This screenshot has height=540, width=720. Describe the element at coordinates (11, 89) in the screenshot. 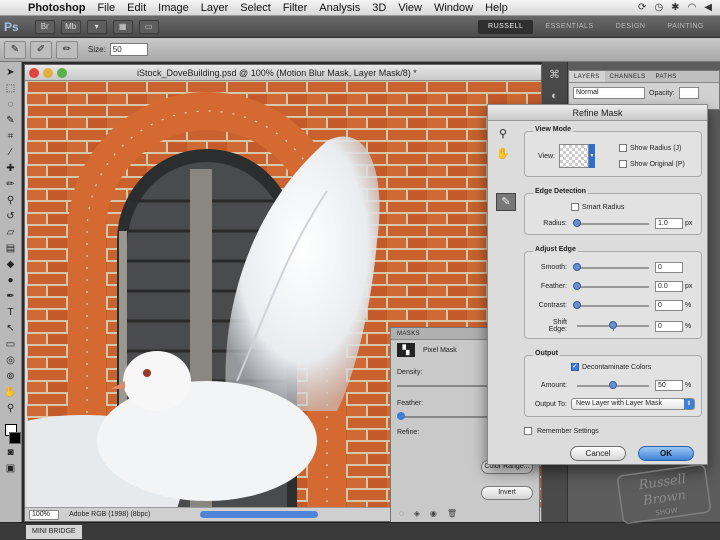

I see `marquee-tool-icon: ⬚` at that location.